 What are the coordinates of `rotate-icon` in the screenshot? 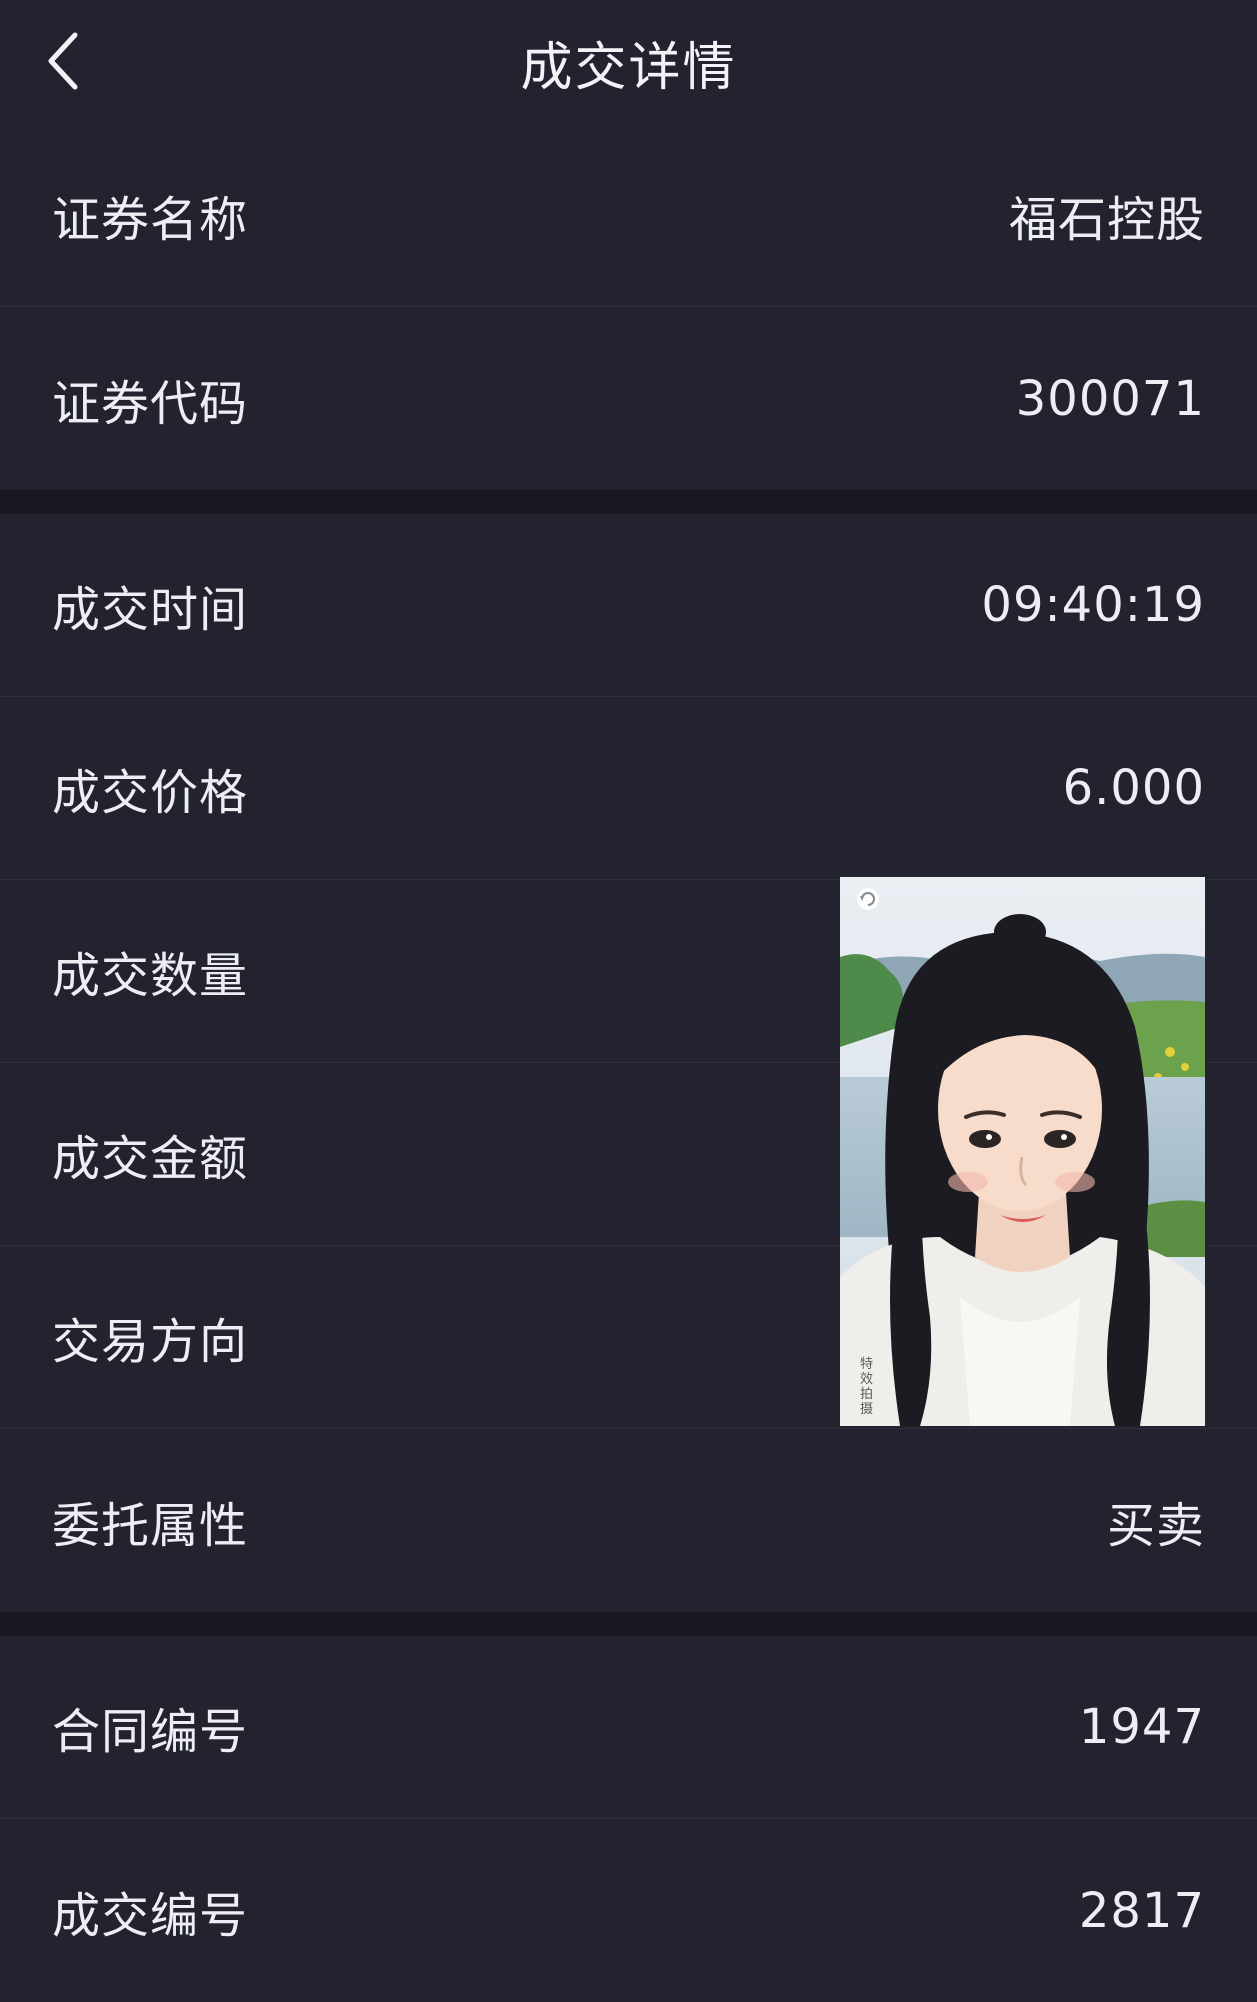 It's located at (868, 899).